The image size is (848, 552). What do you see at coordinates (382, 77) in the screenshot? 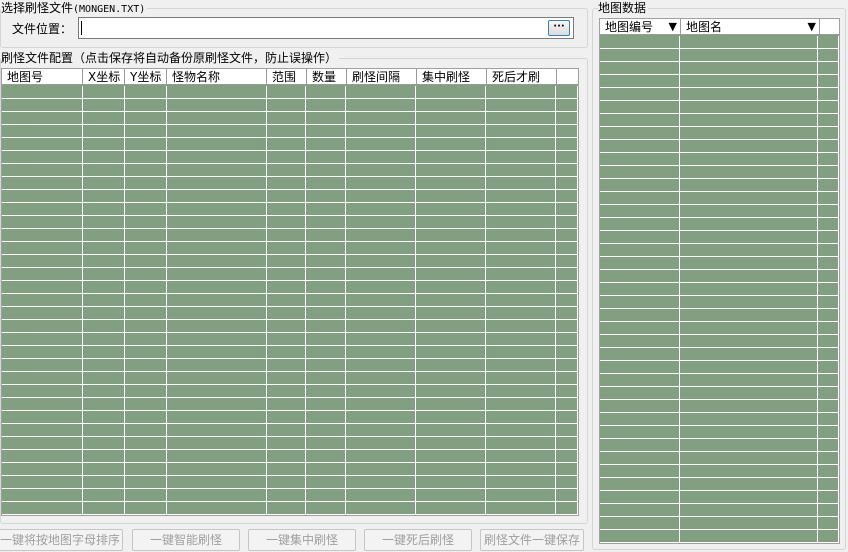
I see `column-header: 刷怪间隔` at bounding box center [382, 77].